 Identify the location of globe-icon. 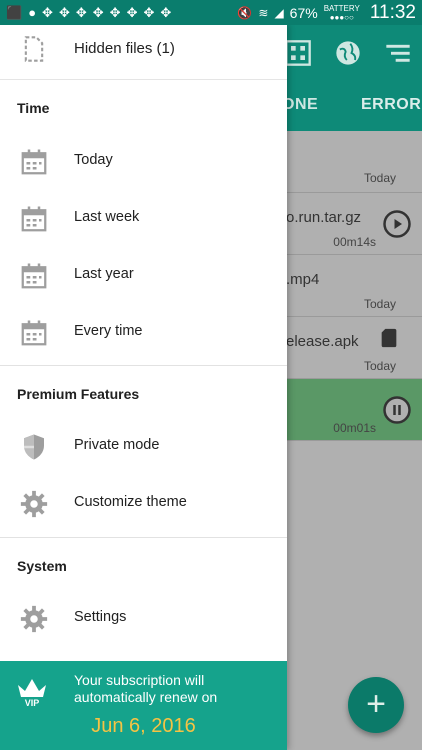
(348, 53).